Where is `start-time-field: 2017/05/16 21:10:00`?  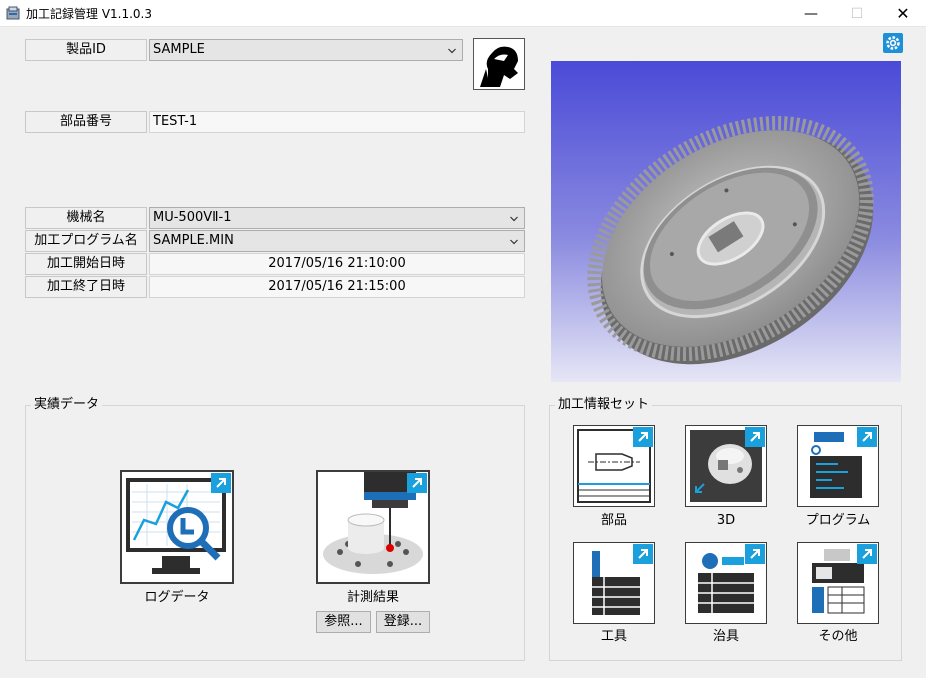
start-time-field: 2017/05/16 21:10:00 is located at coordinates (337, 264).